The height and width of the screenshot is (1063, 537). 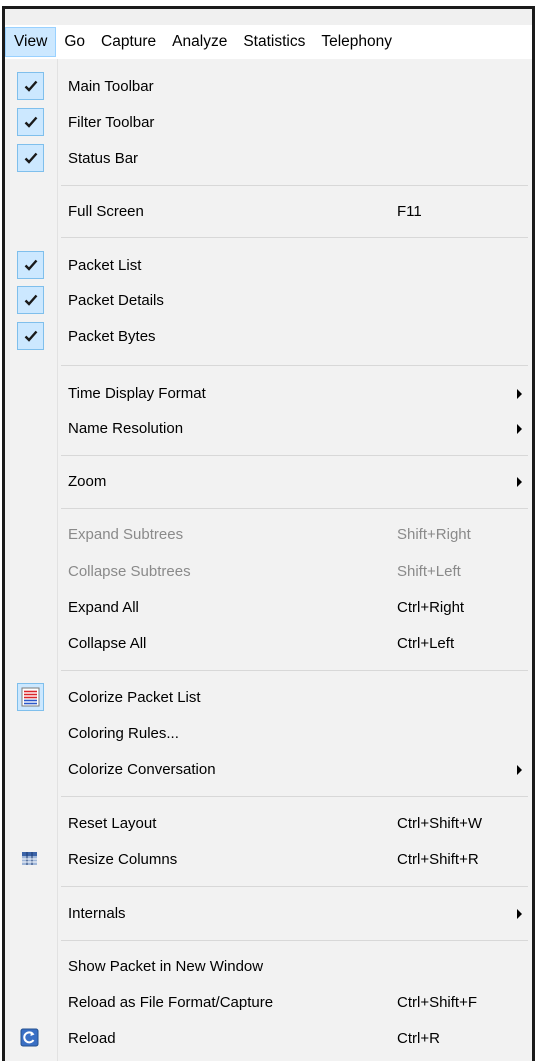 I want to click on menu-item-shortcut: Ctrl+Shift+R, so click(x=438, y=859).